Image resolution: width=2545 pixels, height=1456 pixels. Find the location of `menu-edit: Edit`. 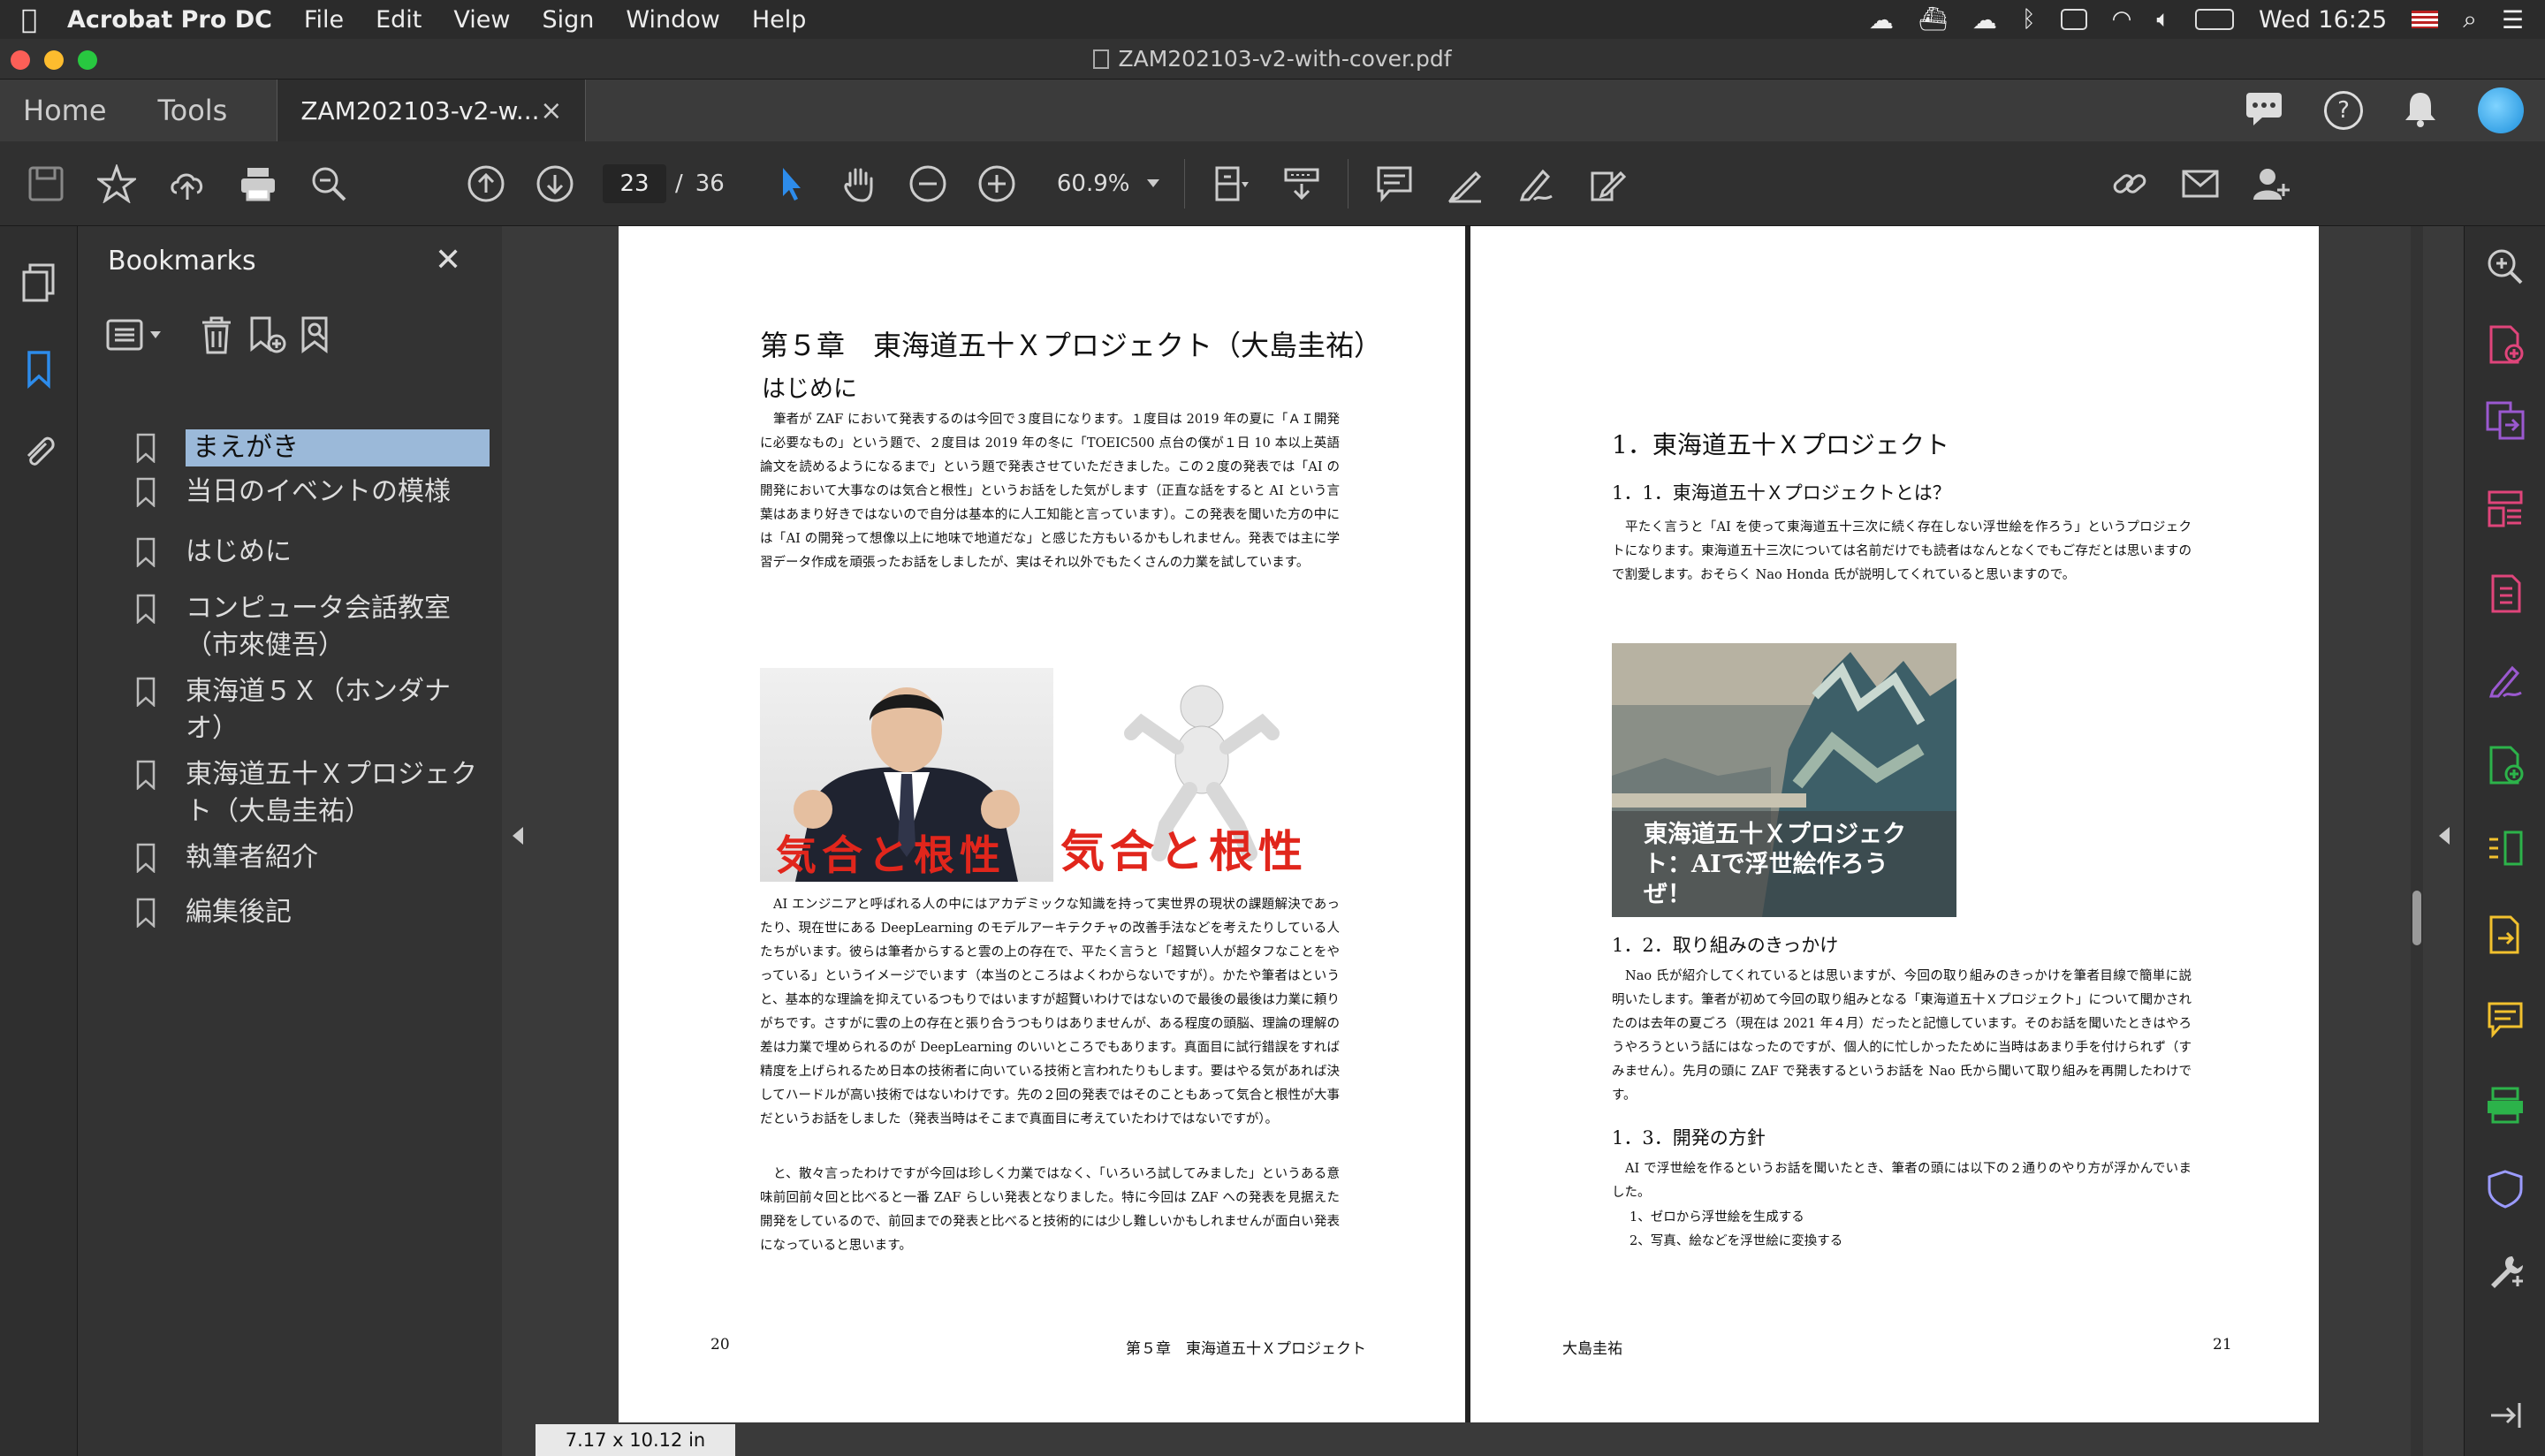

menu-edit: Edit is located at coordinates (399, 20).